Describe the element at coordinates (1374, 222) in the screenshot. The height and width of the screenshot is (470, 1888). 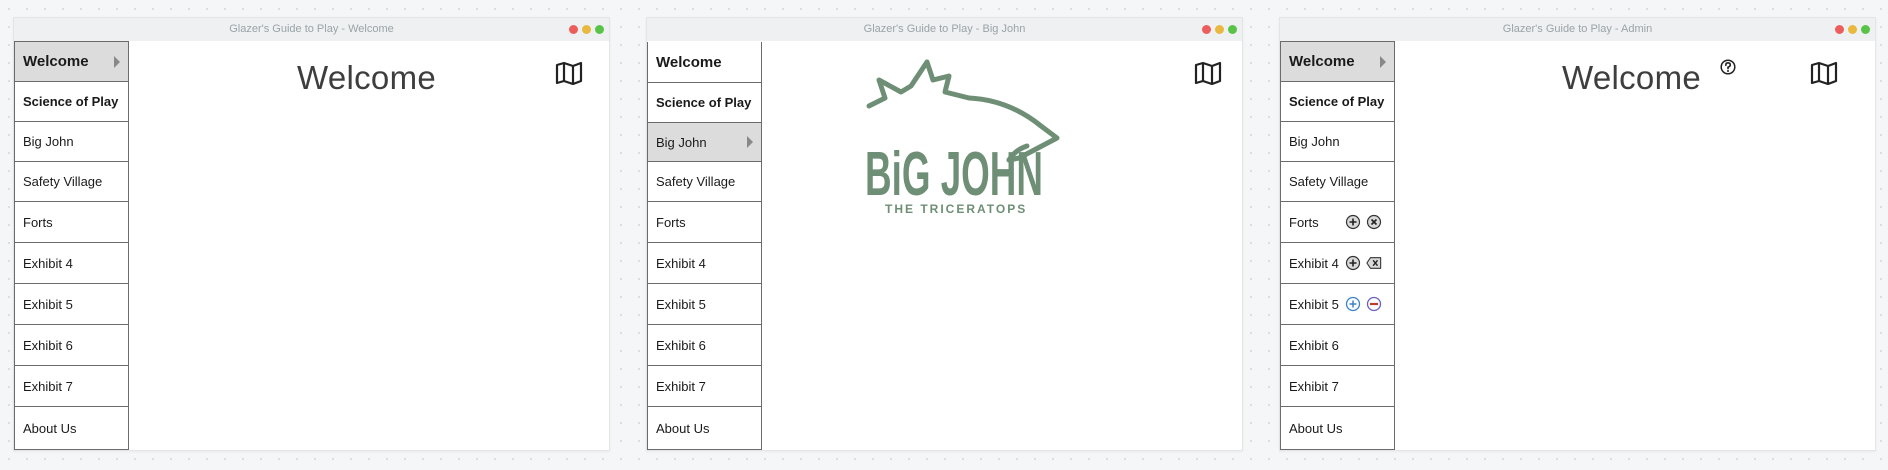
I see `x-circle-icon` at that location.